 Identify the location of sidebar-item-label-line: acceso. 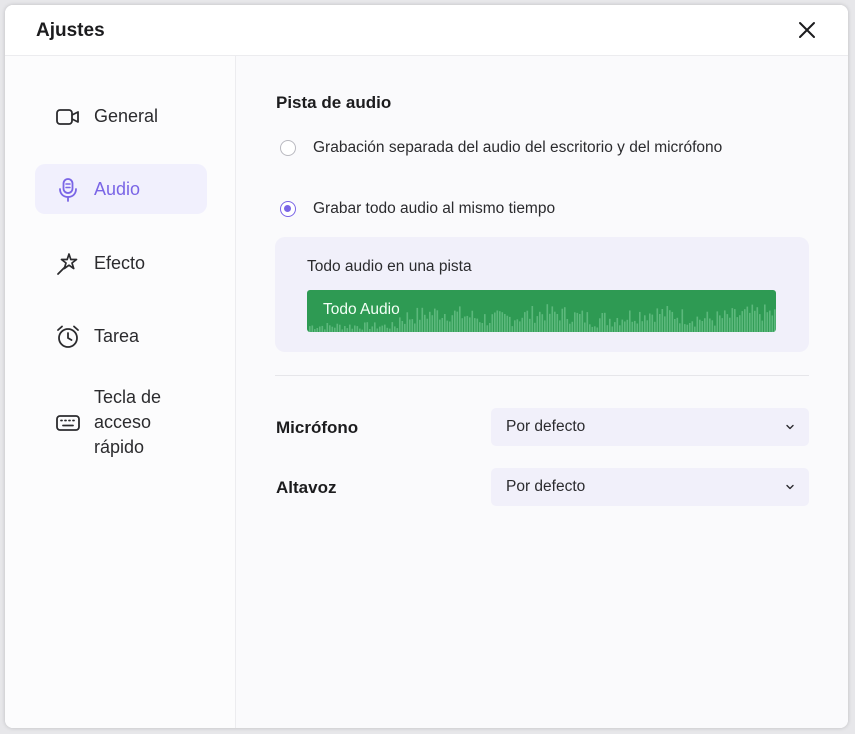
(123, 422).